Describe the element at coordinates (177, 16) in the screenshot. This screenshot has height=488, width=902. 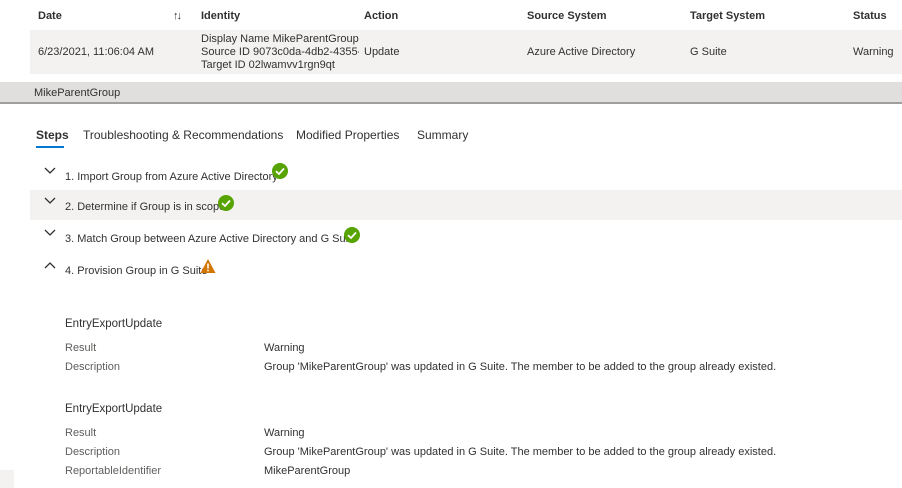
I see `sort-arrows-icon: ↑↓` at that location.